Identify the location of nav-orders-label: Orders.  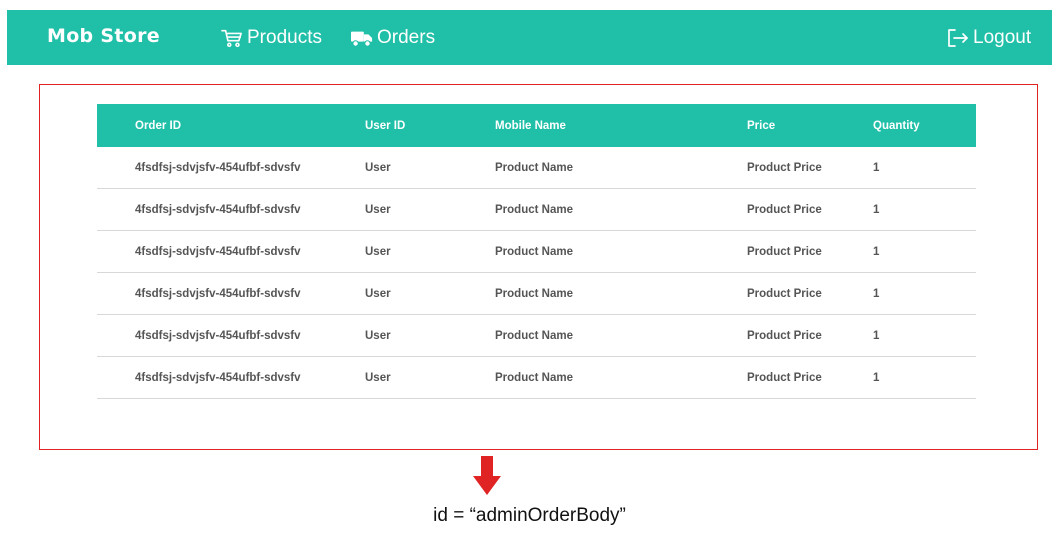
(406, 37).